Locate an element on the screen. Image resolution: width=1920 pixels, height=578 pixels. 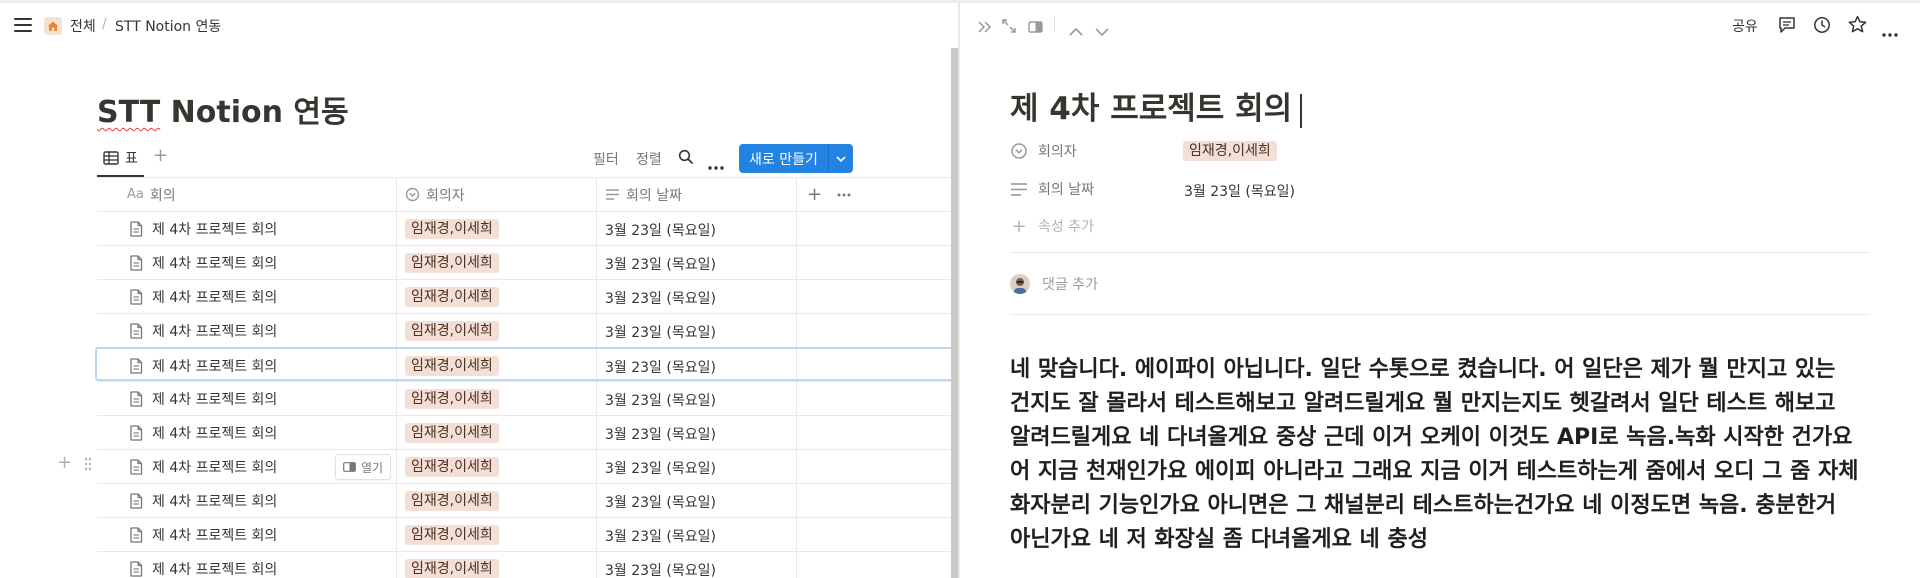
detail-title: 제 4차 프로젝트 회의 is located at coordinates (1156, 105).